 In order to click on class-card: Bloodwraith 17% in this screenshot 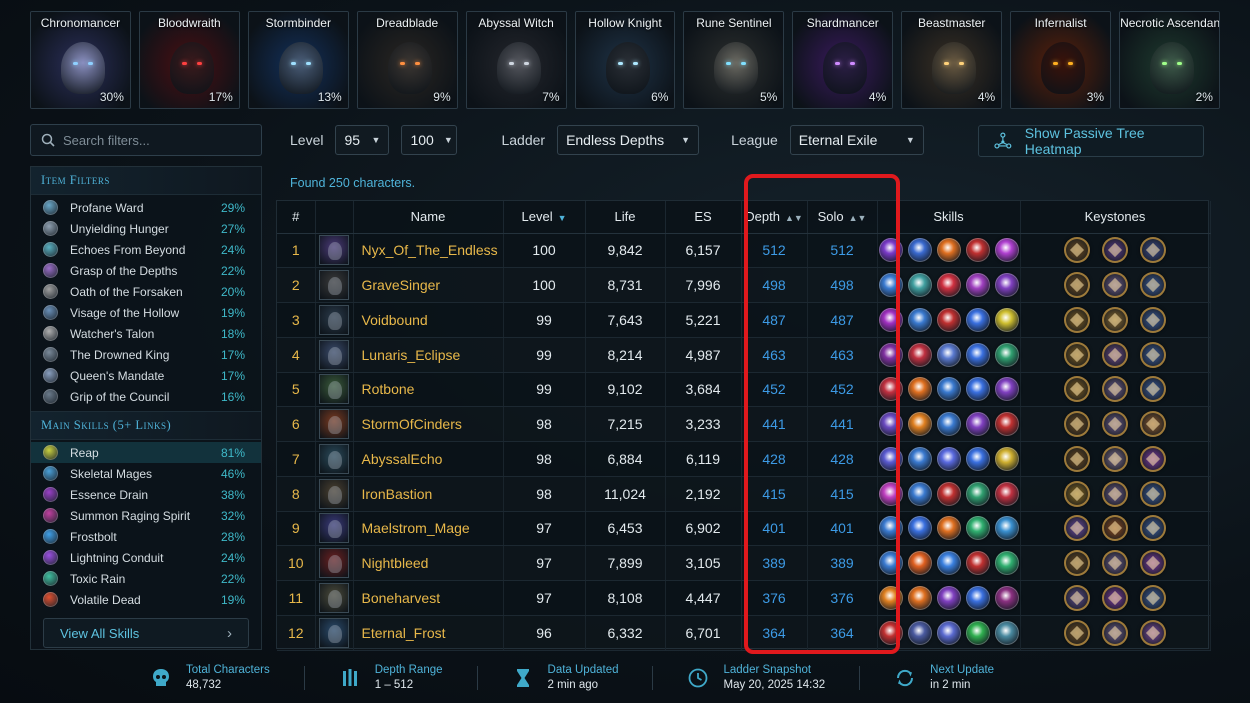, I will do `click(189, 60)`.